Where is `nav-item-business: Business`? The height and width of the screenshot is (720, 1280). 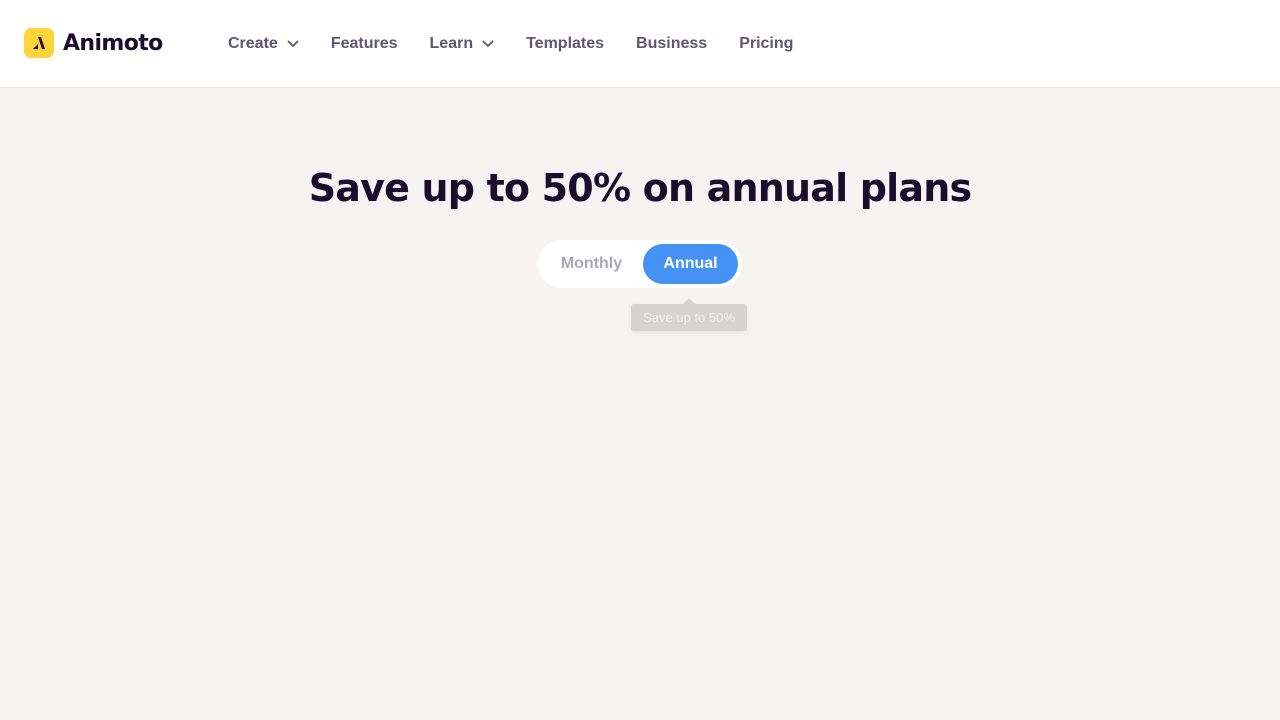
nav-item-business: Business is located at coordinates (671, 44).